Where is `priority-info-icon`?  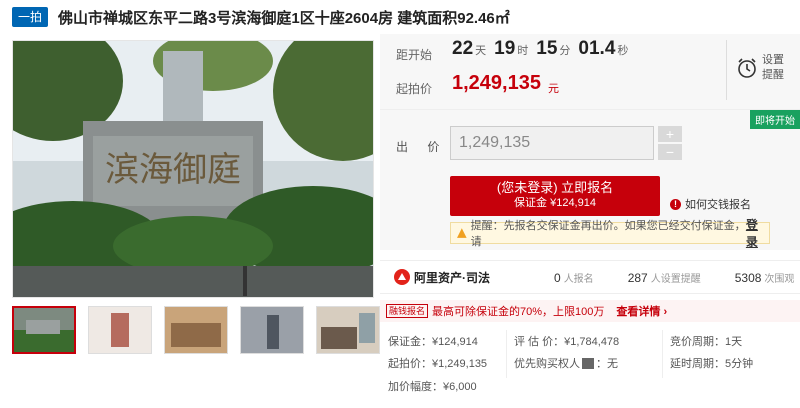
priority-info-icon is located at coordinates (588, 363).